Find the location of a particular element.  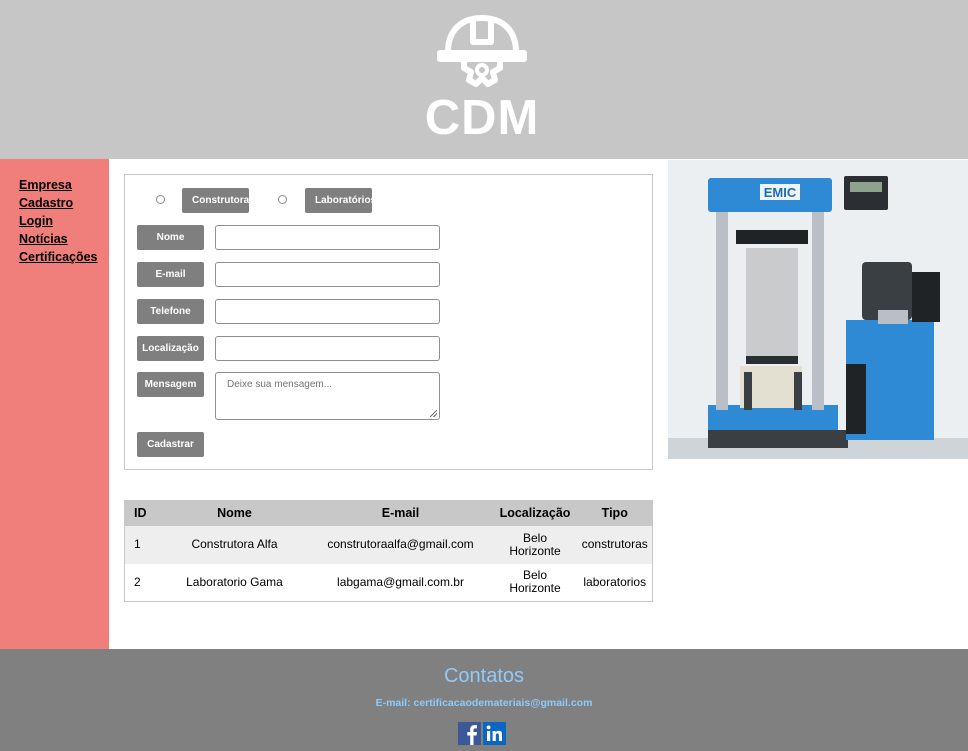

sidebar-item-login: Login is located at coordinates (36, 221).